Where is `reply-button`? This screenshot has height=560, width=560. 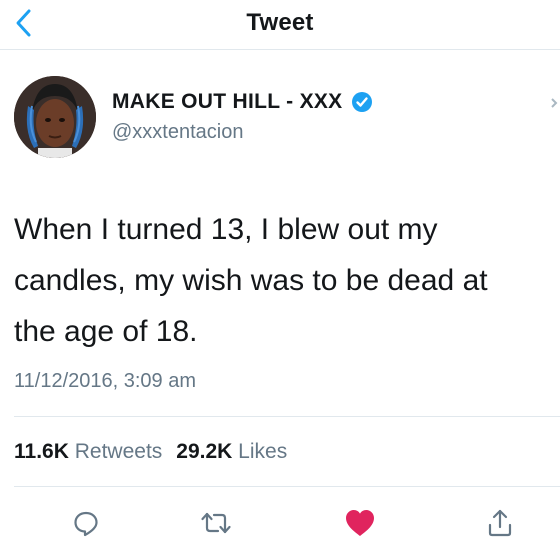 reply-button is located at coordinates (86, 523).